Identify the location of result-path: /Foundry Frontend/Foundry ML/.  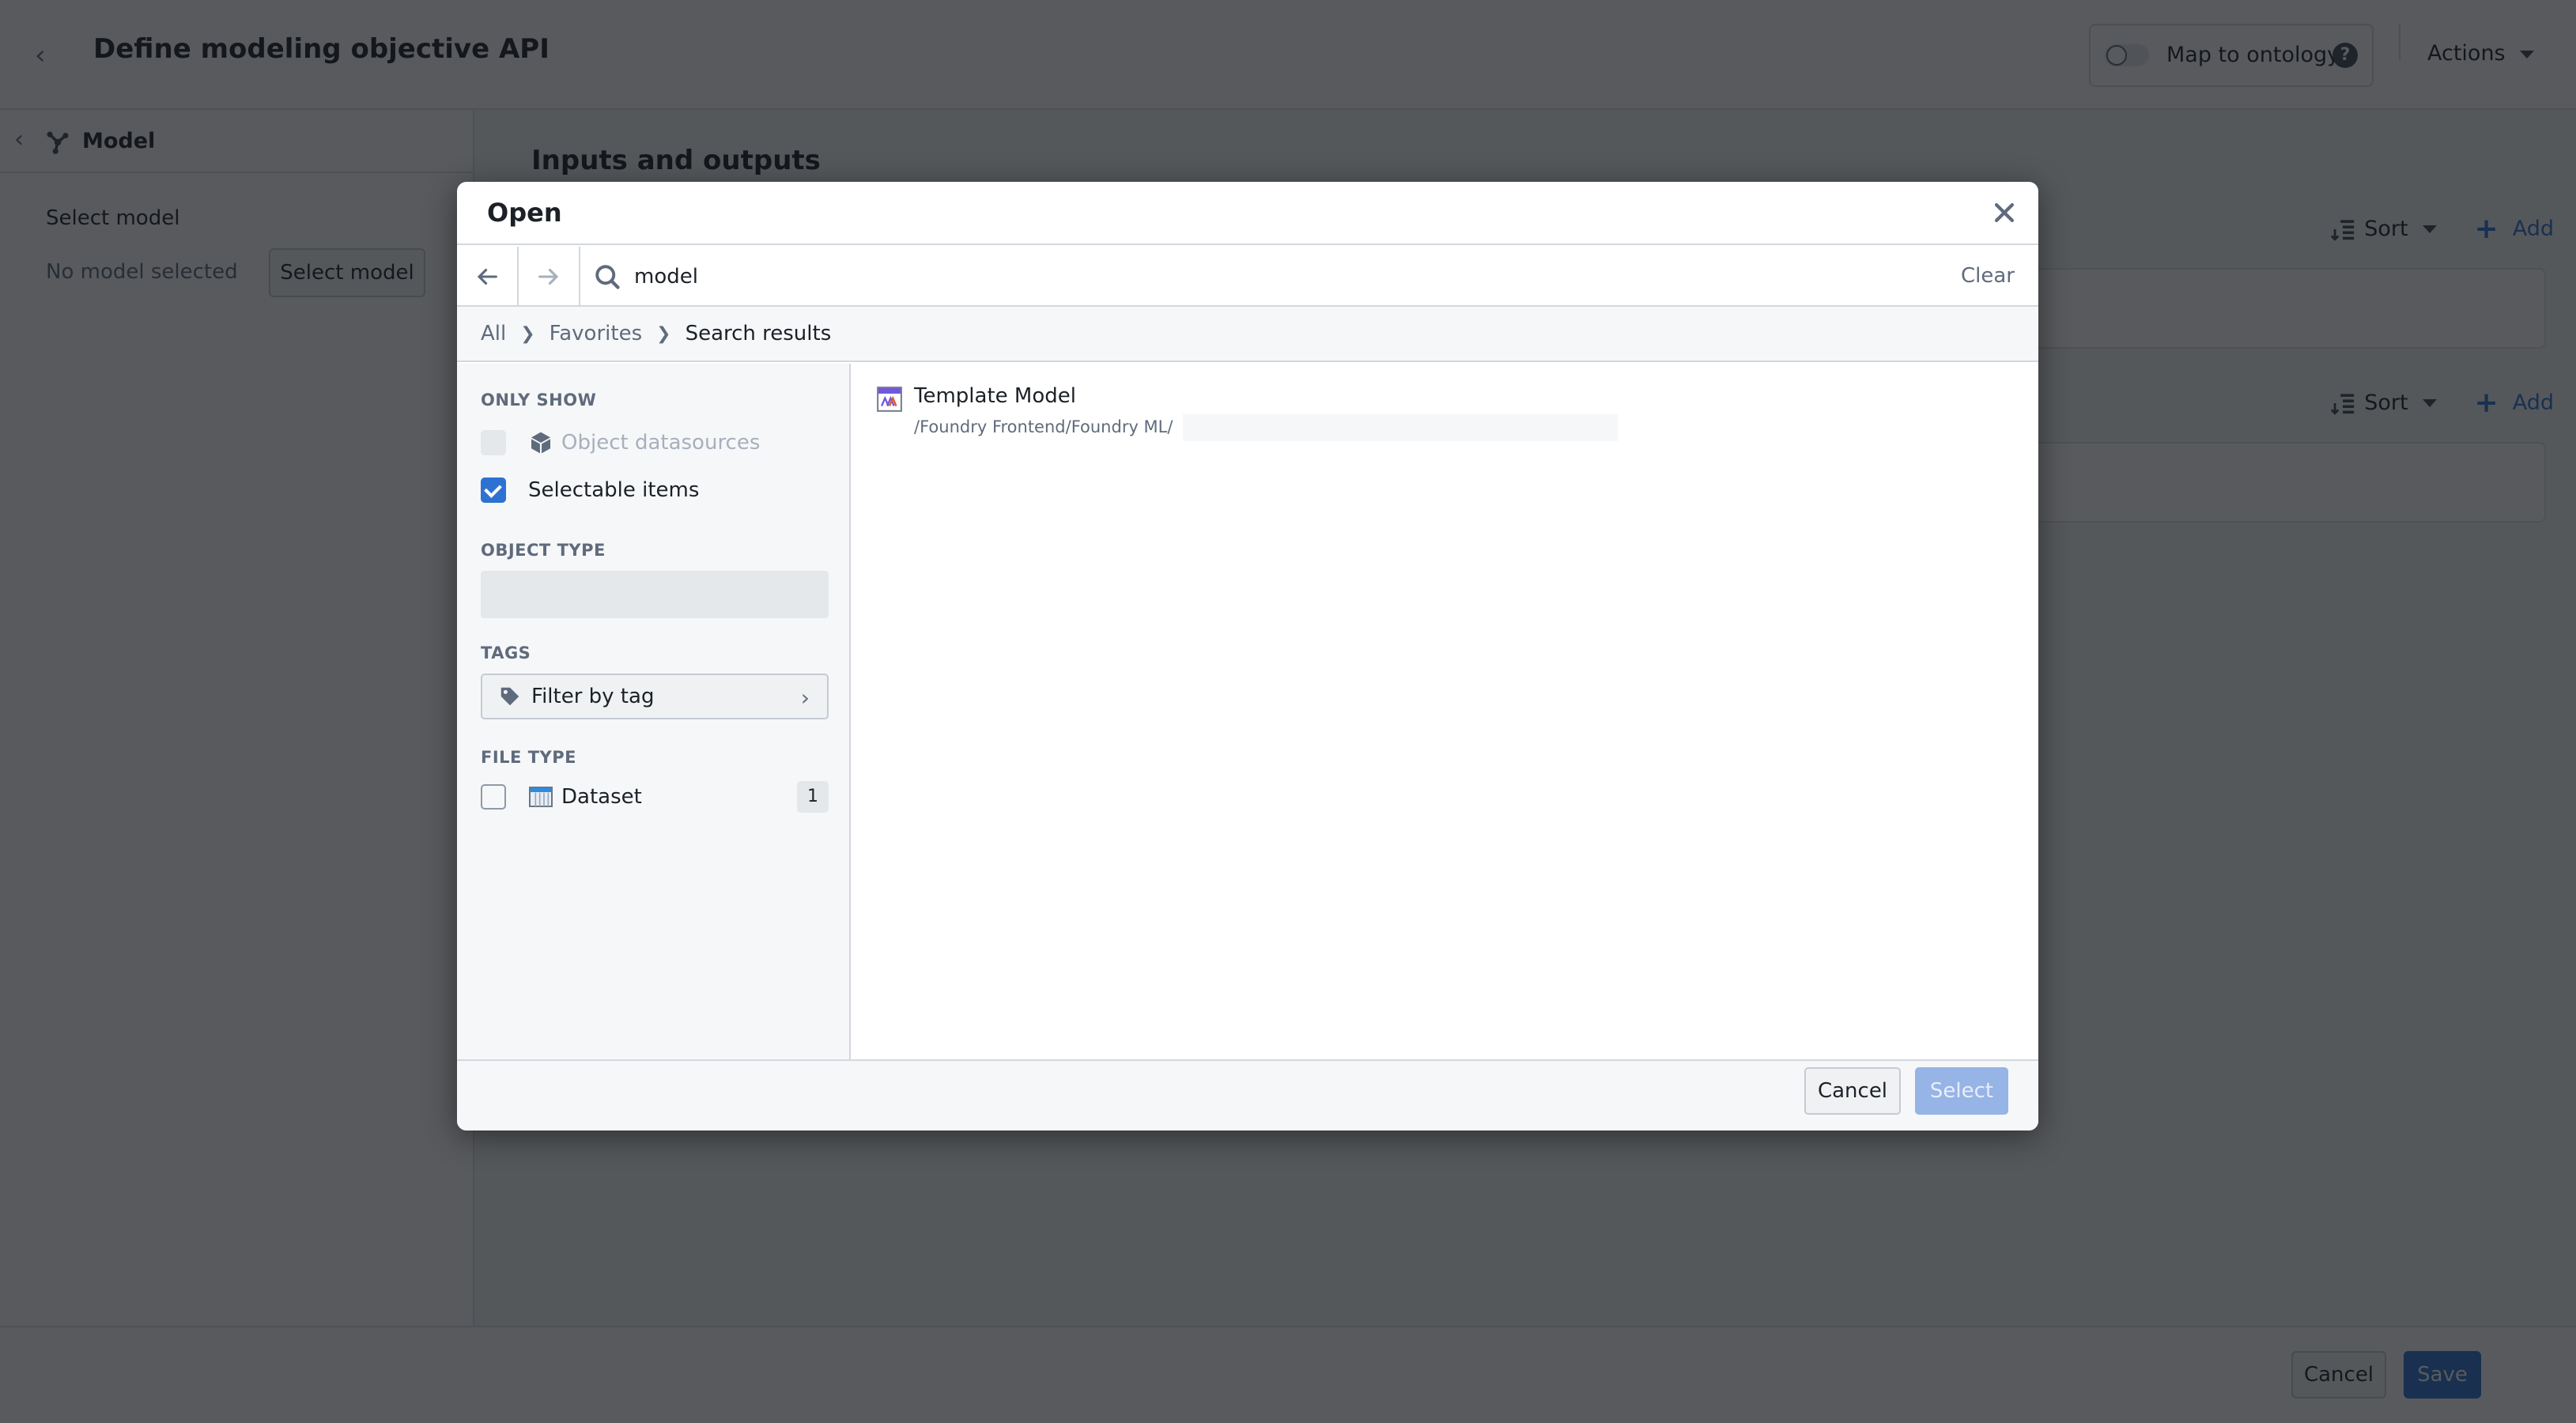
(1043, 427).